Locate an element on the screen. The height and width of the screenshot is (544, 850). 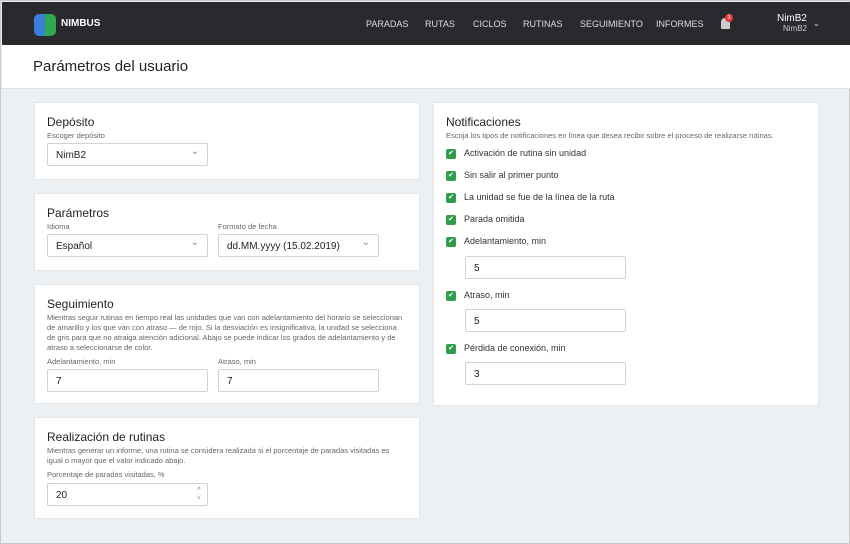
notif-checkbox: ✔ La unidad se fue de la línea de la ruta is located at coordinates (530, 197).